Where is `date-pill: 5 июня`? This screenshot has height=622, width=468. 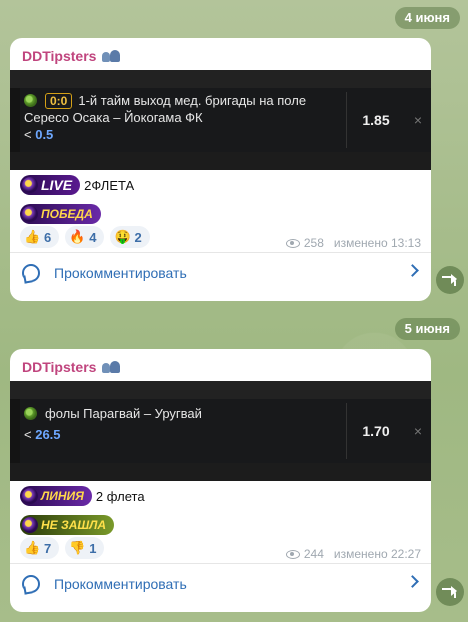 date-pill: 5 июня is located at coordinates (427, 329).